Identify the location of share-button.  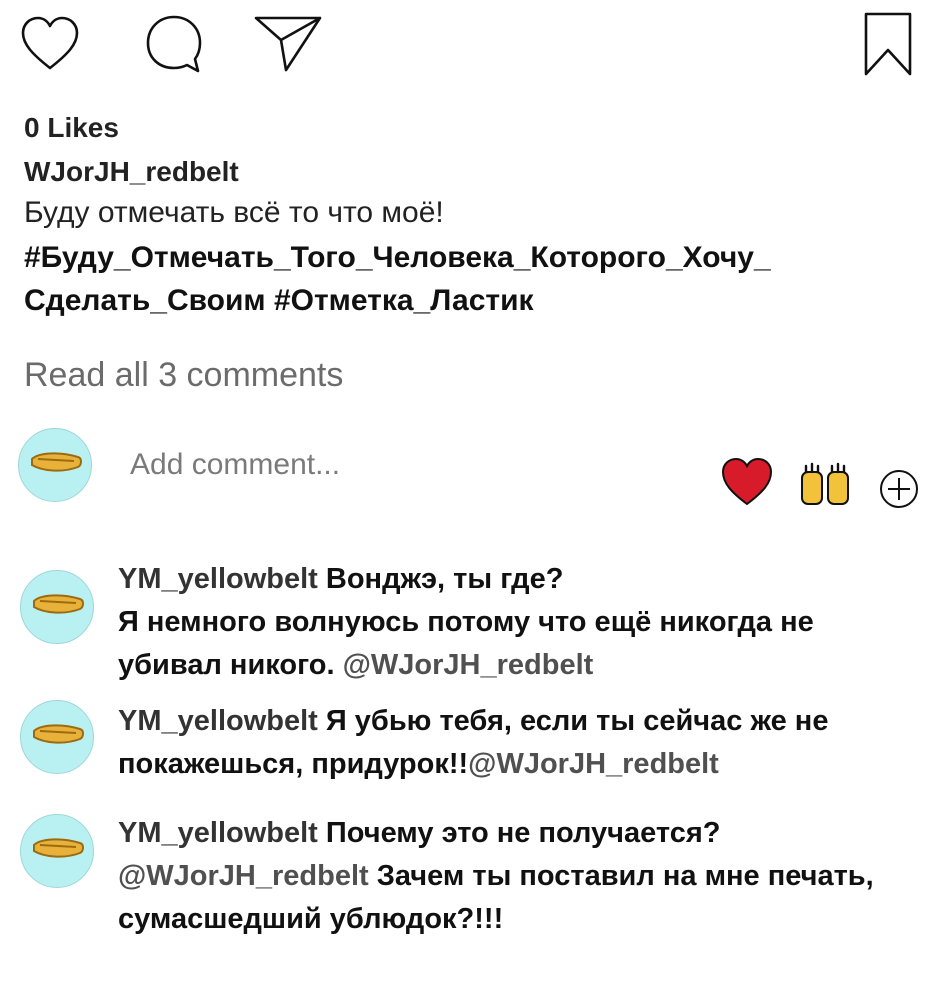
(288, 43).